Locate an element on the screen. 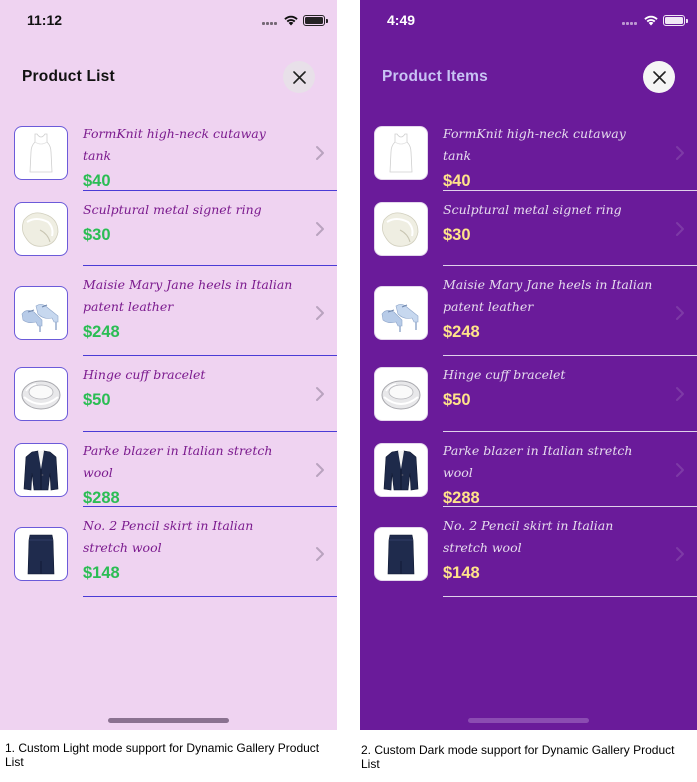 Image resolution: width=697 pixels, height=782 pixels. product-name: Hinge cuff bracelet is located at coordinates (144, 374).